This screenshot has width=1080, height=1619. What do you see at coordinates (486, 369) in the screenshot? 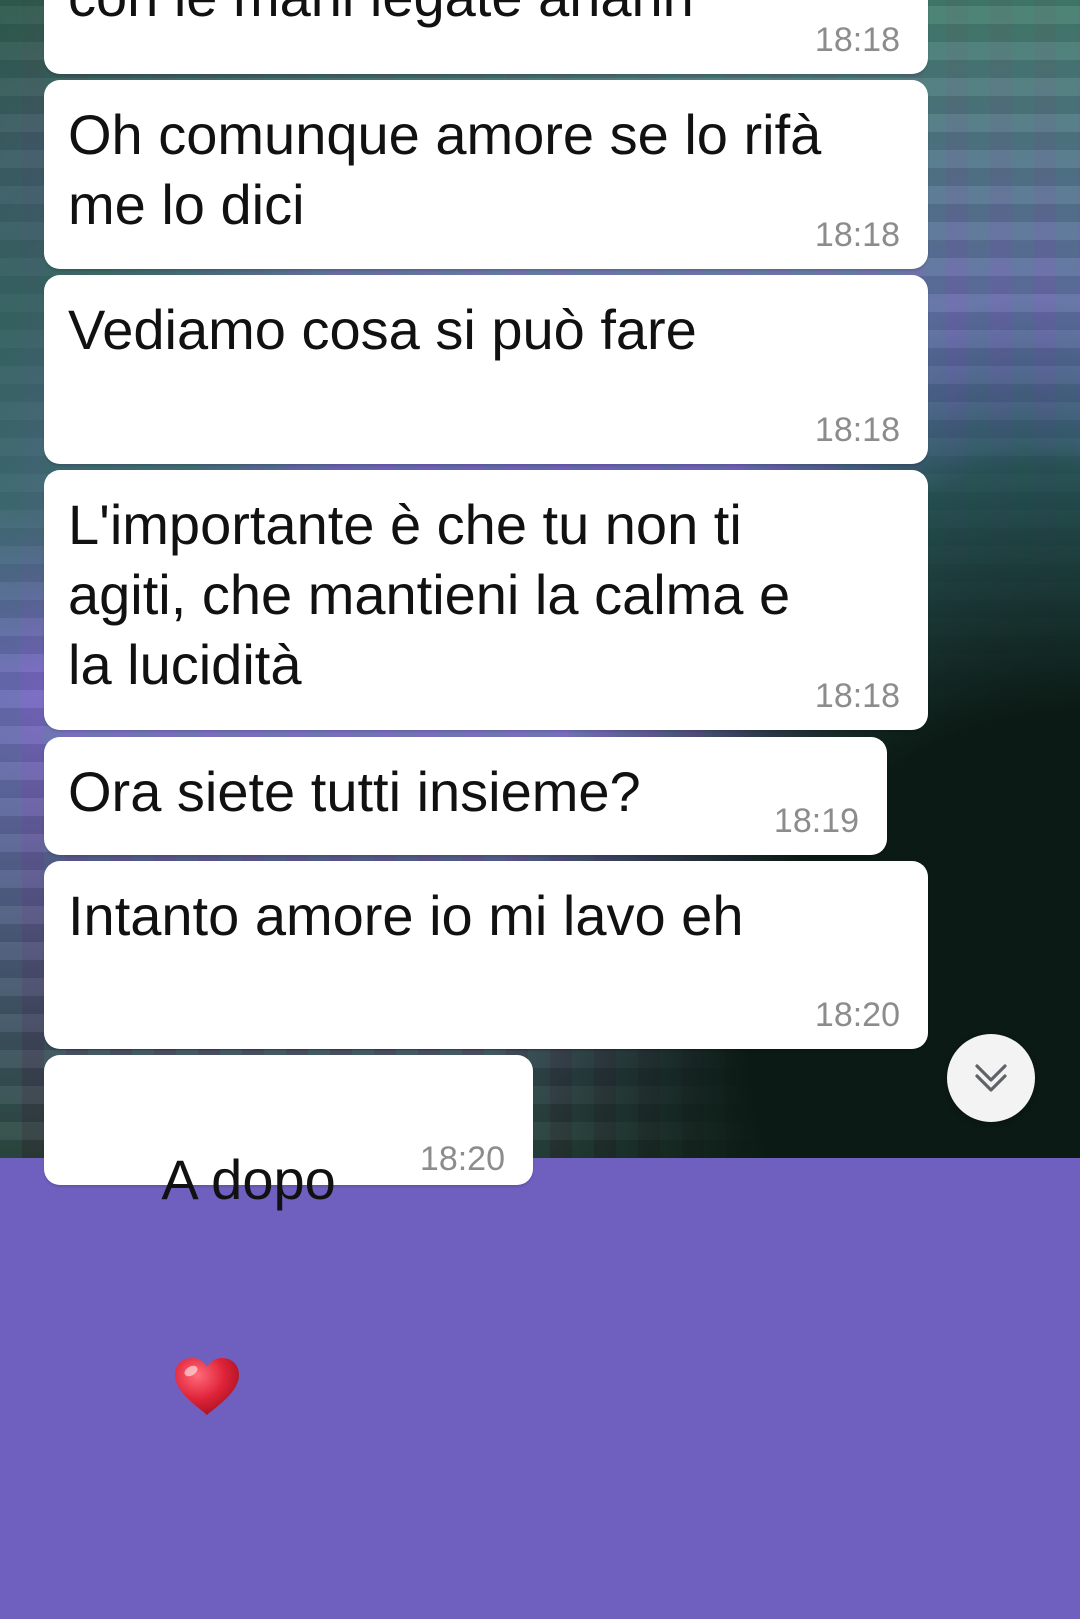
I see `message-bubble: Vediamo cosa si può fare 18:18` at bounding box center [486, 369].